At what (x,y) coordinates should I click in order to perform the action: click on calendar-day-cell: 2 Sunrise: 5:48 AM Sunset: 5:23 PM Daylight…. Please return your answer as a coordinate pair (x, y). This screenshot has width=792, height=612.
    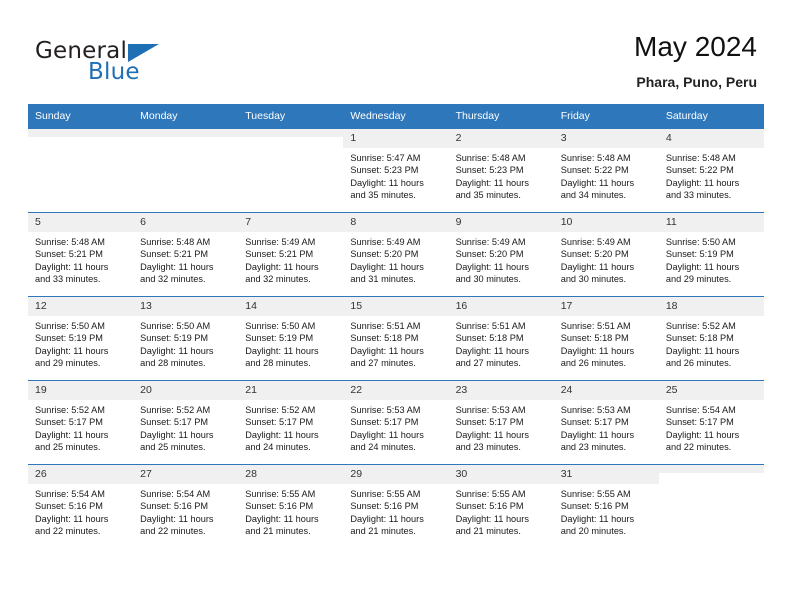
    Looking at the image, I should click on (501, 170).